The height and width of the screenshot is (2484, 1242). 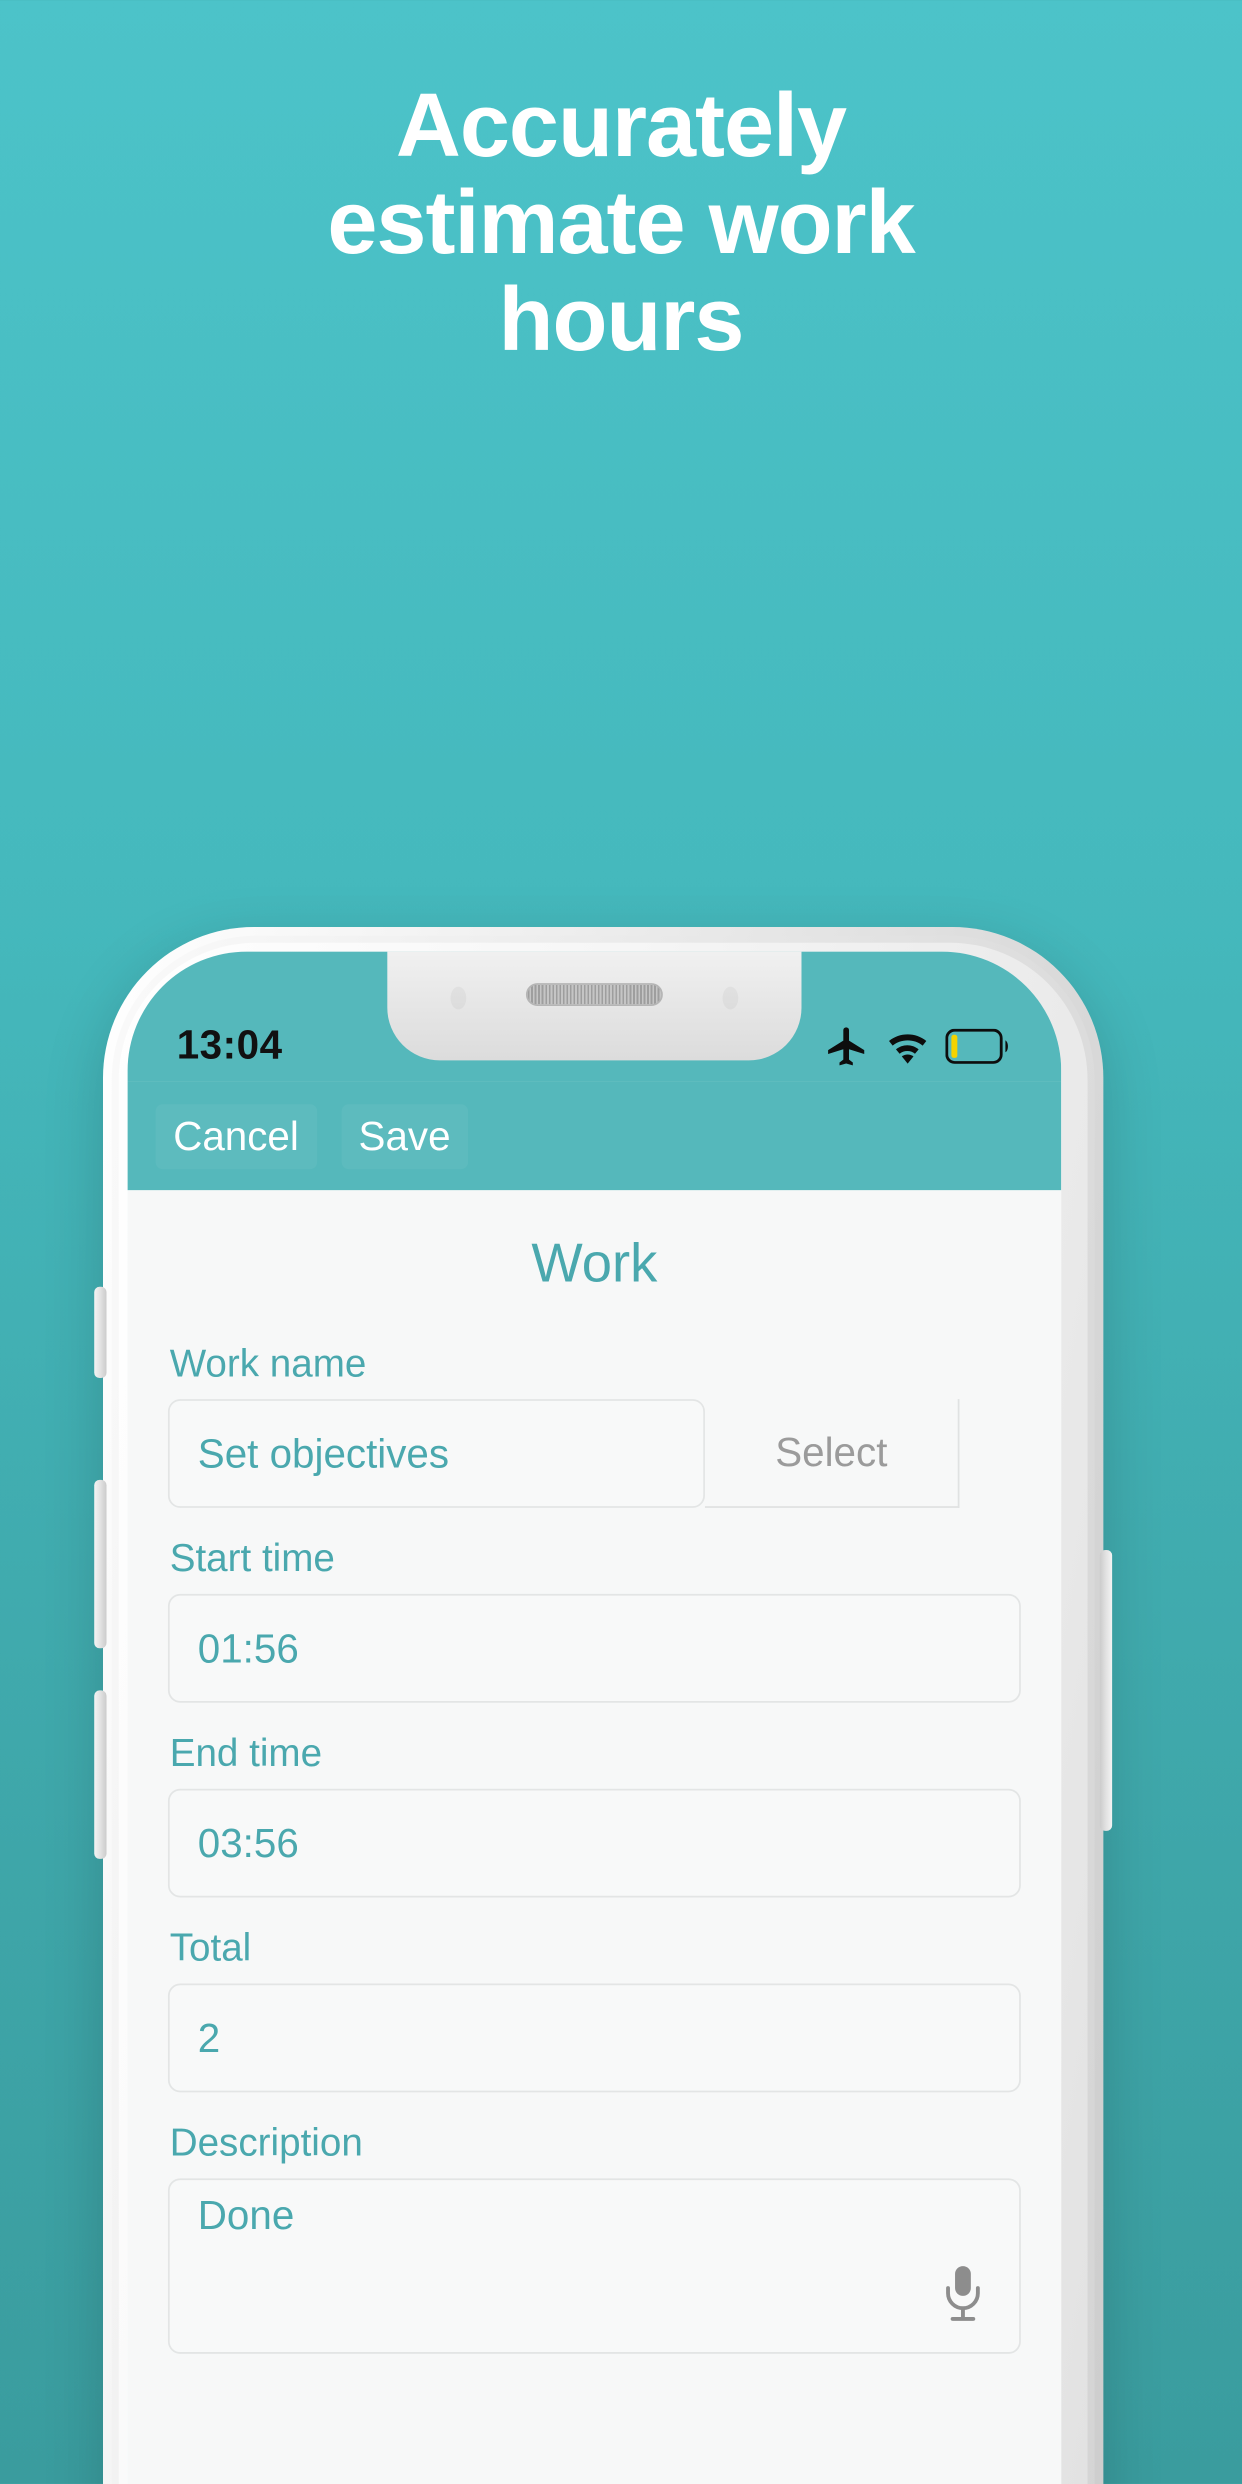 I want to click on field-label-end-time: End time, so click(x=246, y=1752).